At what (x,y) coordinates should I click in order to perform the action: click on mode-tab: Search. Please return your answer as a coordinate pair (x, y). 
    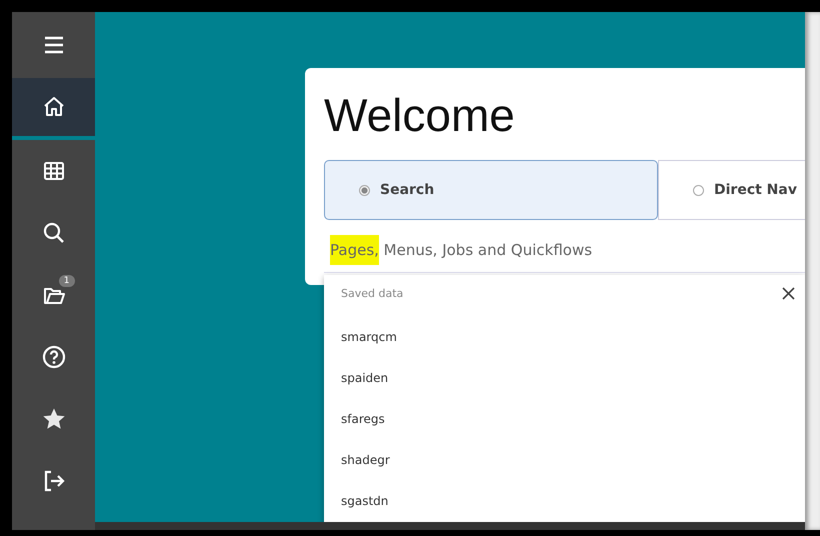
    Looking at the image, I should click on (491, 190).